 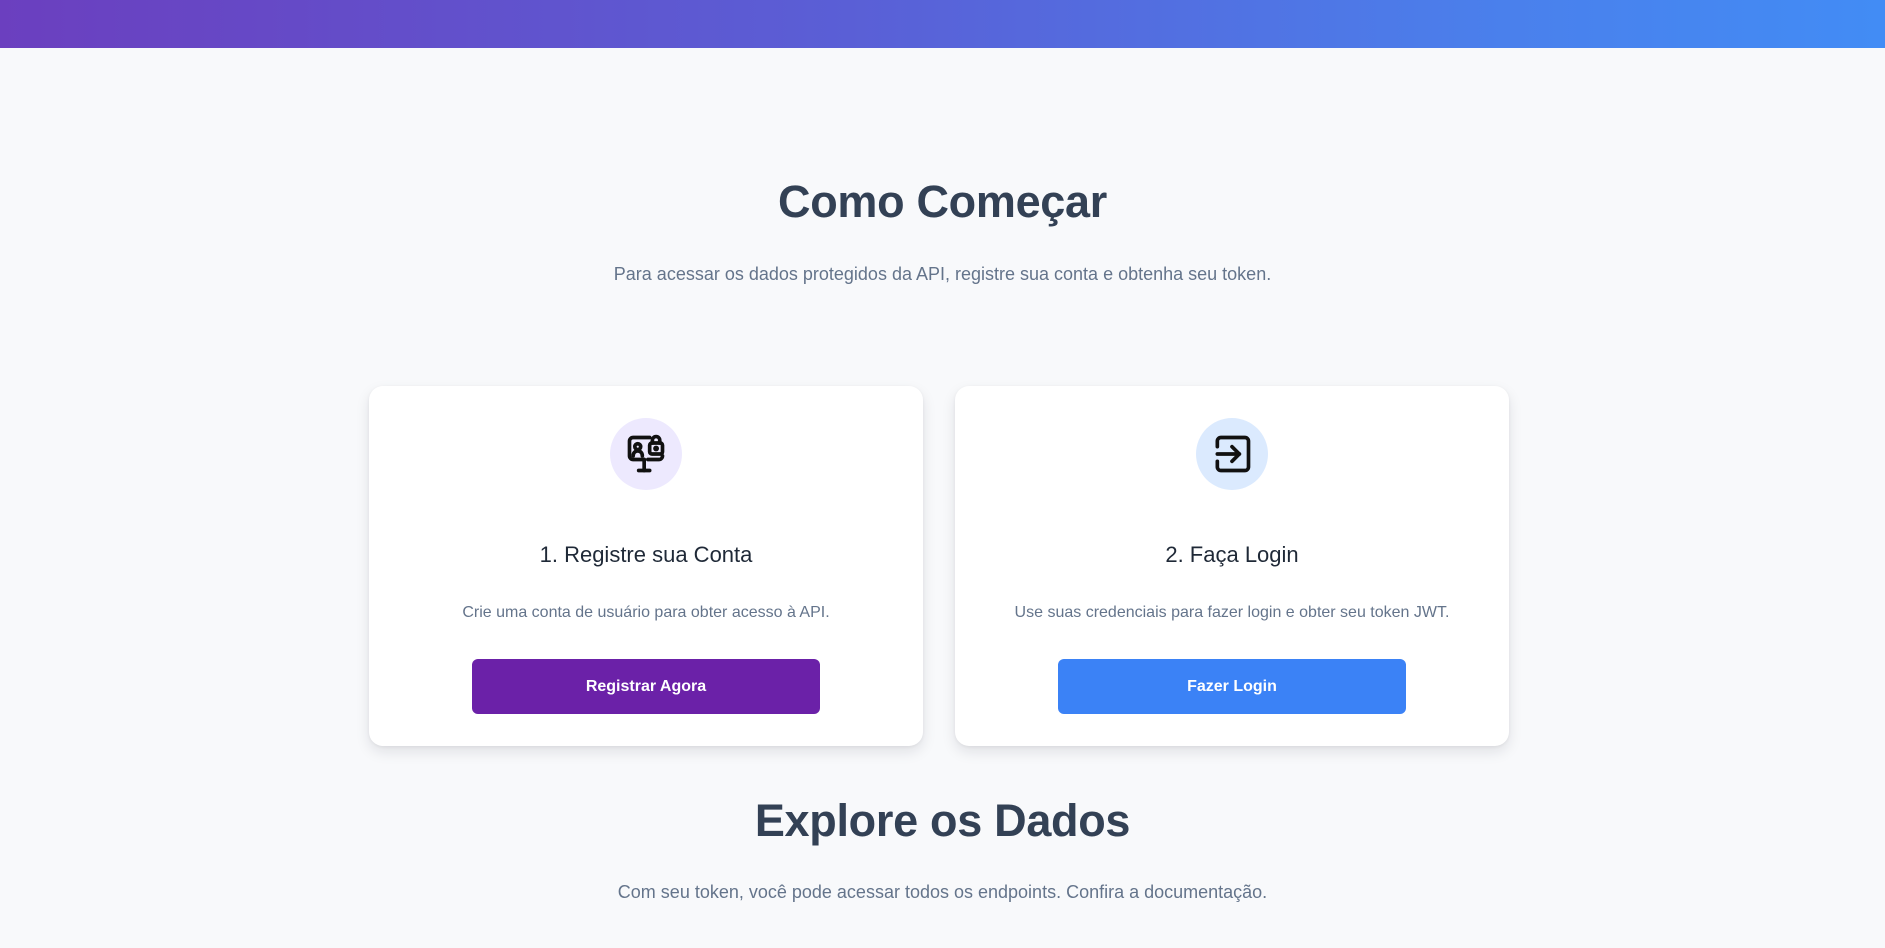 I want to click on register-card-title: 1. Registre sua Conta, so click(x=646, y=554).